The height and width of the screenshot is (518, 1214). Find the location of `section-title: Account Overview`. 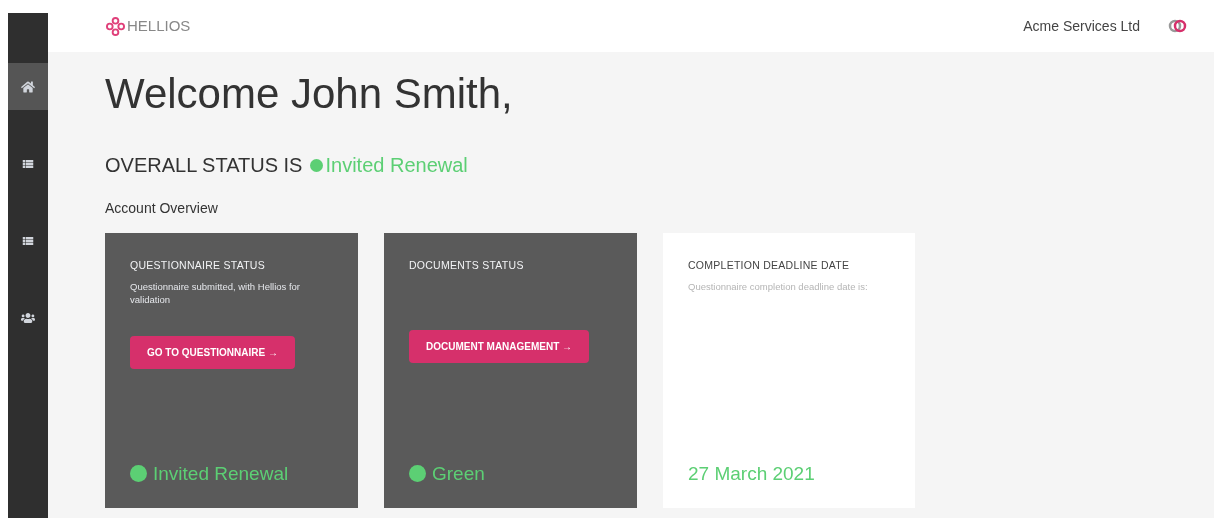

section-title: Account Overview is located at coordinates (162, 208).